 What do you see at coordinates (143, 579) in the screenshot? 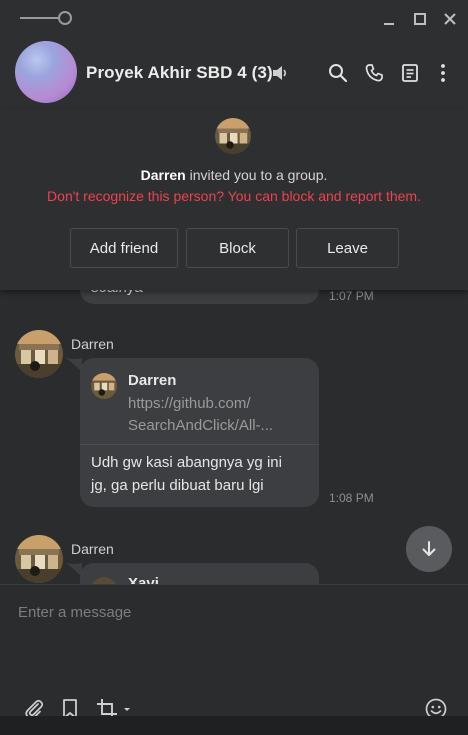
I see `quote-sender-name: Xavi` at bounding box center [143, 579].